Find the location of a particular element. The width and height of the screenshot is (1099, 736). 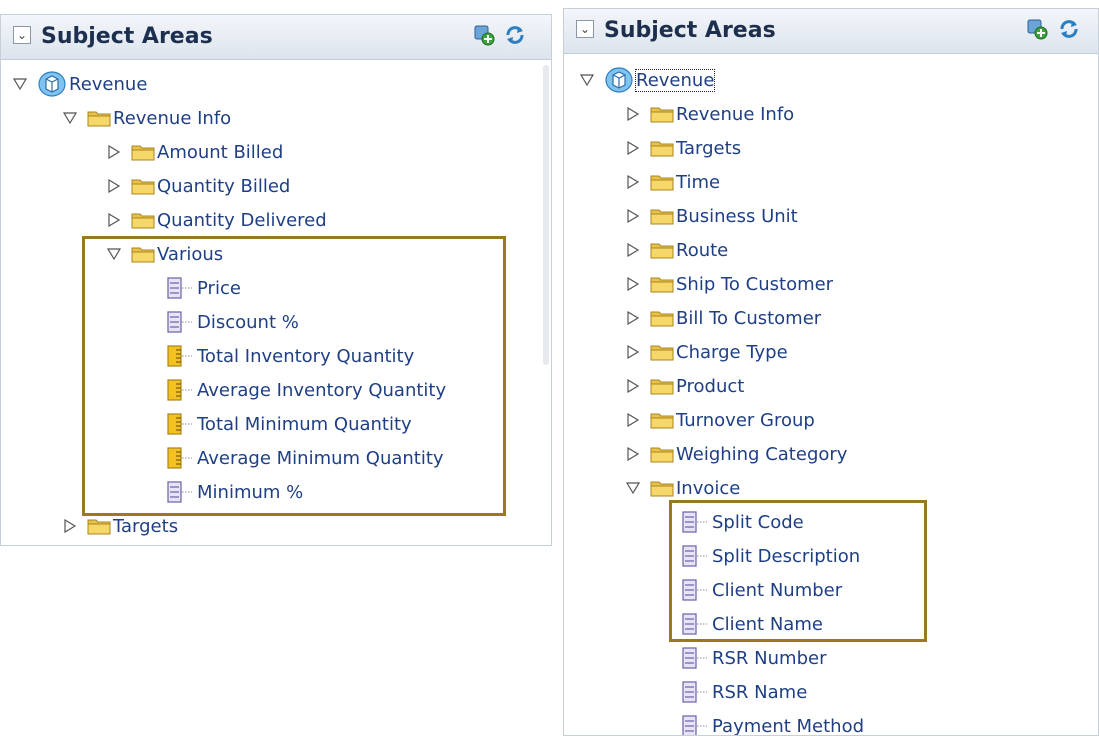

scrollbar is located at coordinates (546, 215).